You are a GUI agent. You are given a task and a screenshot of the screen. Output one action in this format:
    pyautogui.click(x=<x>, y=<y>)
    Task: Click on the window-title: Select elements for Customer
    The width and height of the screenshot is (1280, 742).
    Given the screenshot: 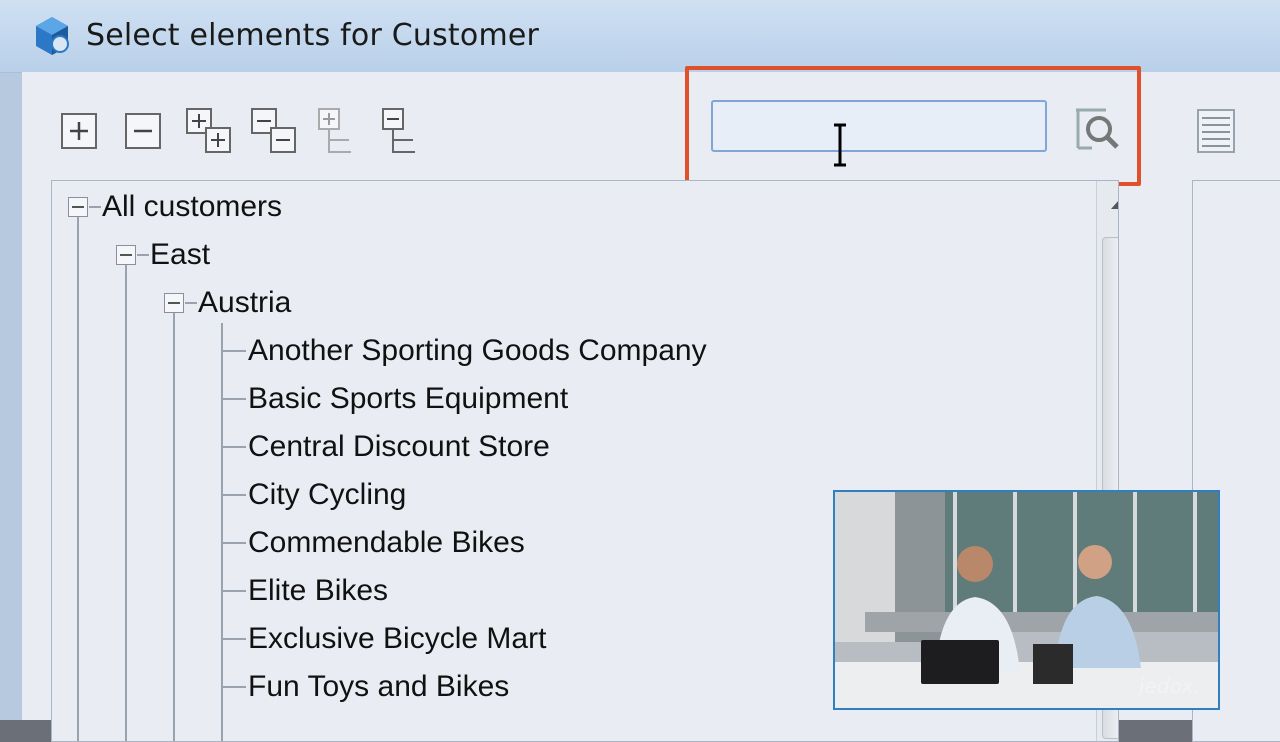 What is the action you would take?
    pyautogui.click(x=313, y=35)
    